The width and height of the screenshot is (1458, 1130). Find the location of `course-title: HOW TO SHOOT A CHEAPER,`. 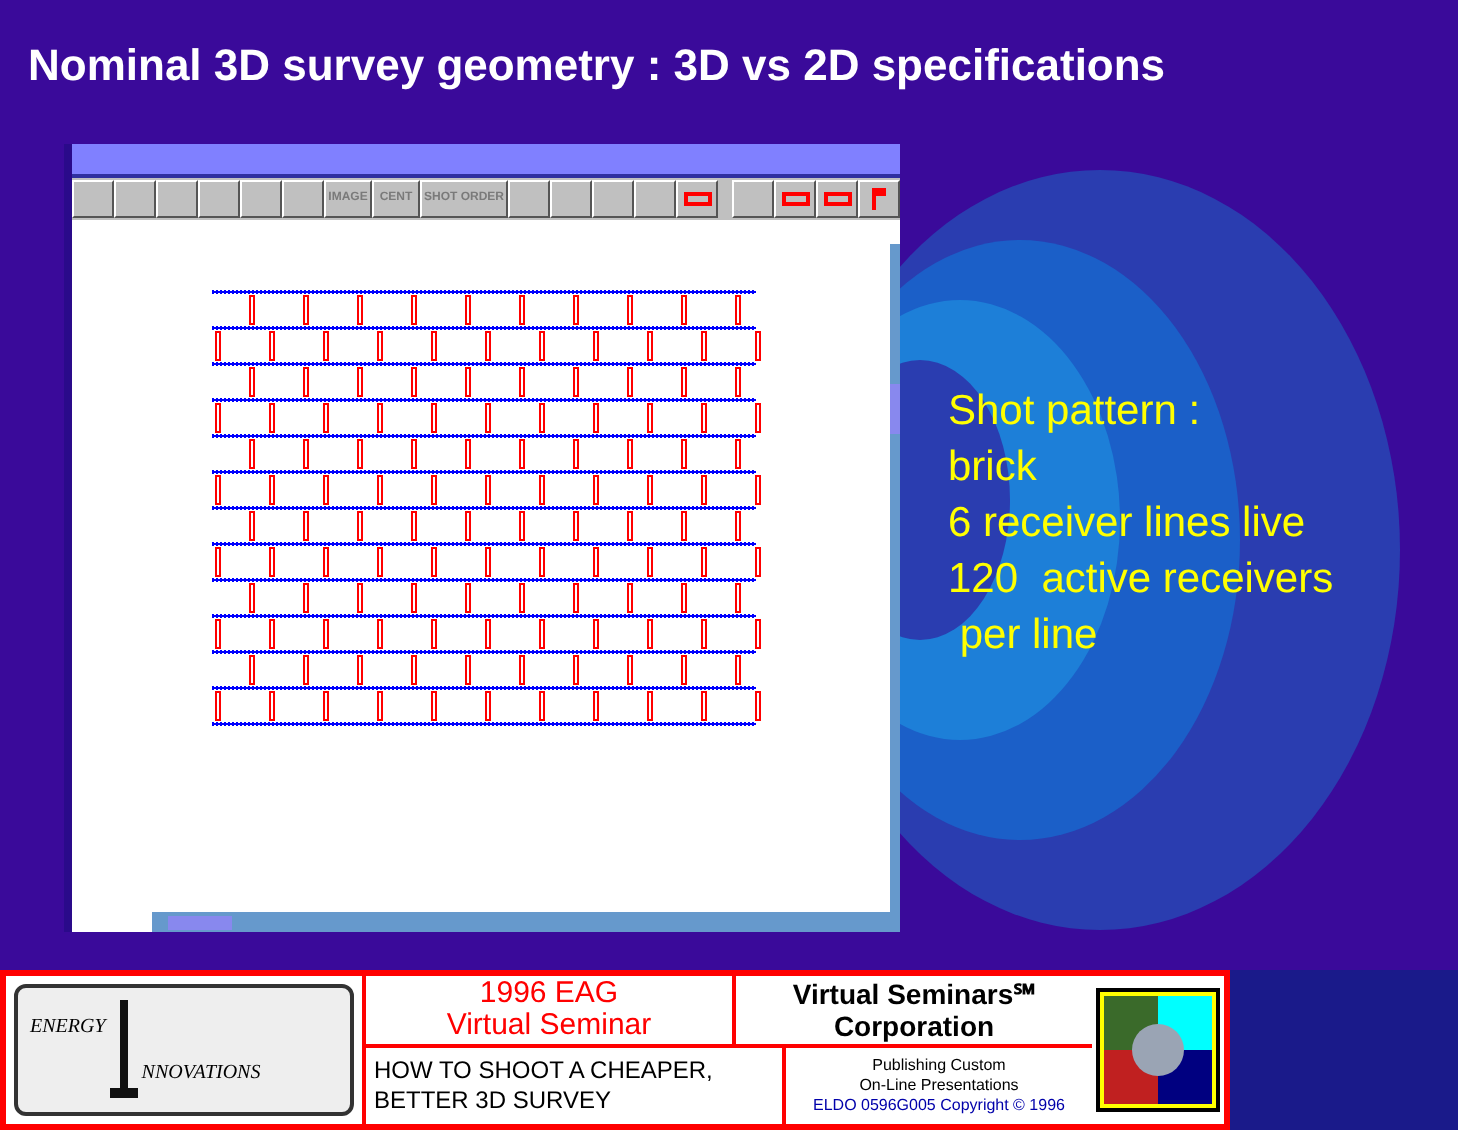

course-title: HOW TO SHOOT A CHEAPER, is located at coordinates (544, 1071).